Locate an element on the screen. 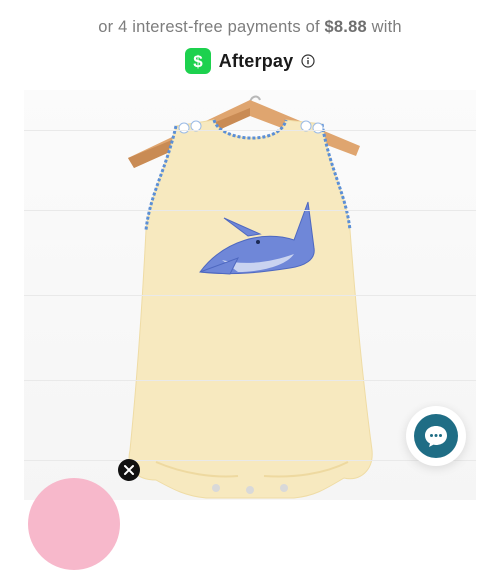 This screenshot has width=500, height=570. pink-badge-button is located at coordinates (74, 524).